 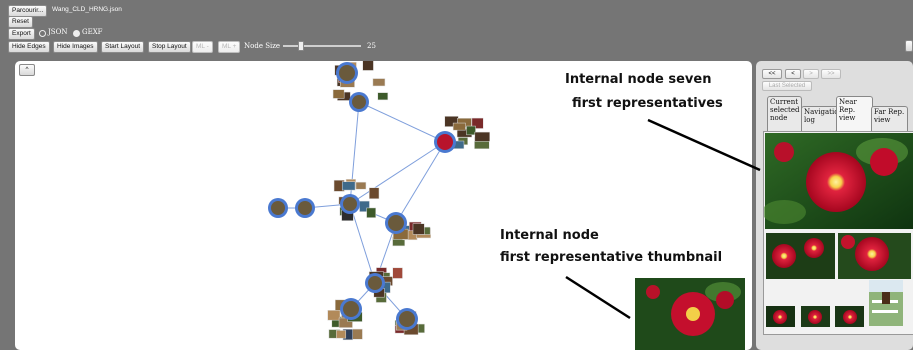 What do you see at coordinates (772, 74) in the screenshot?
I see `nav-first-button: <<` at bounding box center [772, 74].